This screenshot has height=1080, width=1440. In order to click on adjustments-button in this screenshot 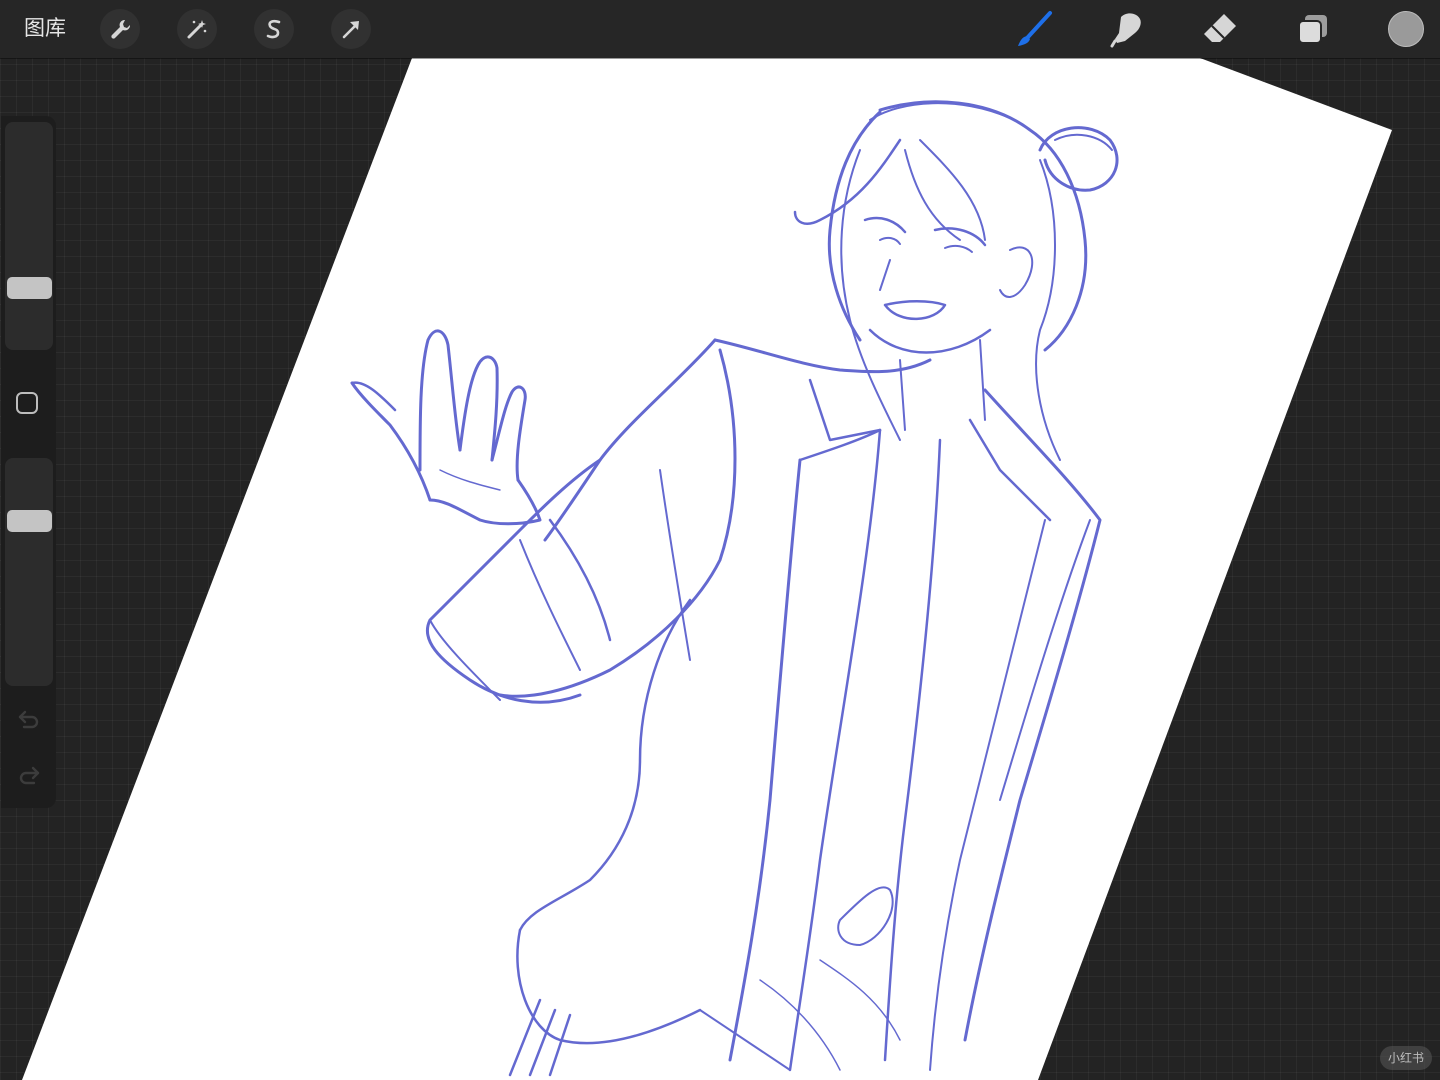, I will do `click(197, 29)`.